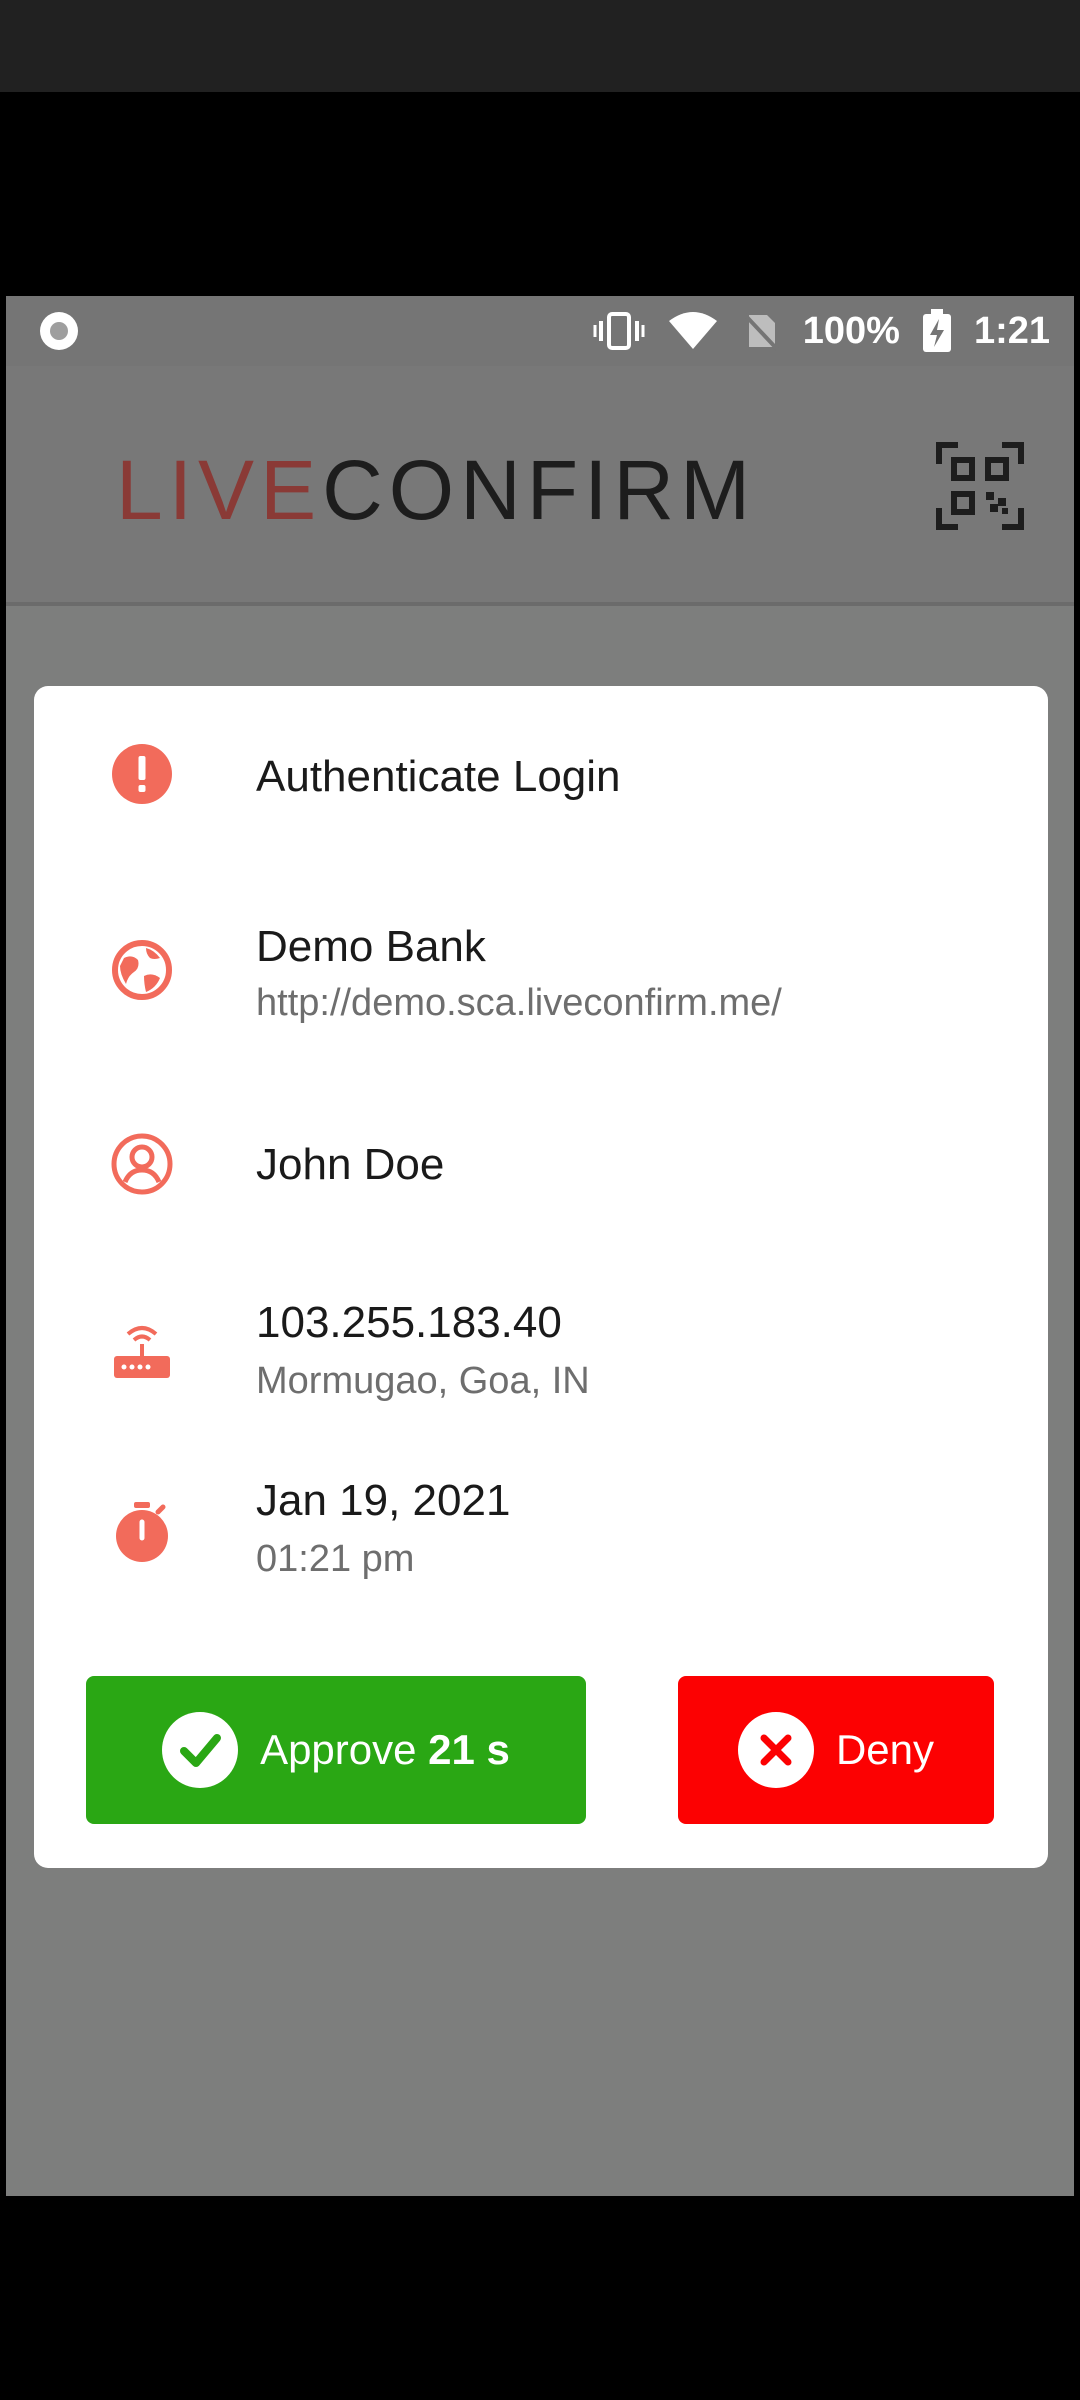  Describe the element at coordinates (219, 490) in the screenshot. I see `logo-live: LIVE` at that location.